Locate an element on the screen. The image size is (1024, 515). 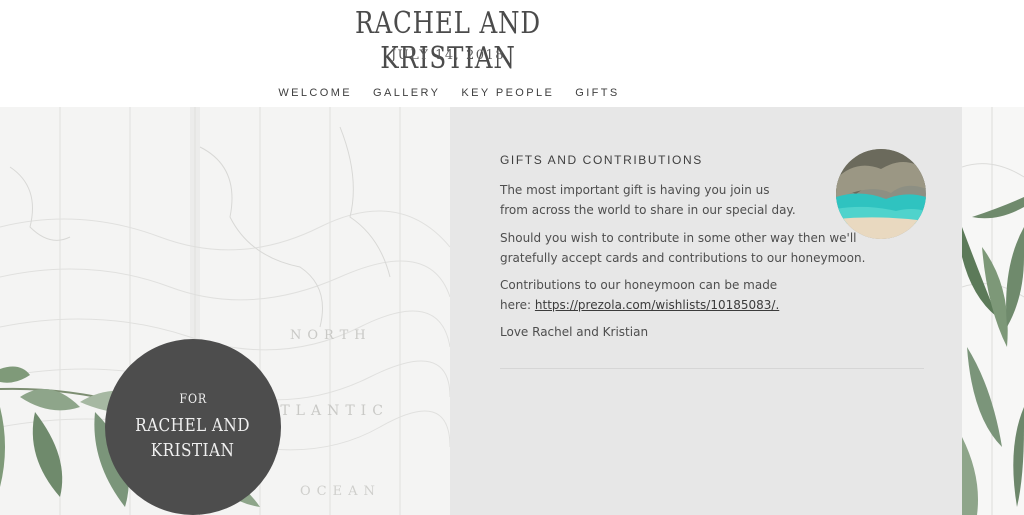
beach-cove-image is located at coordinates (881, 194).